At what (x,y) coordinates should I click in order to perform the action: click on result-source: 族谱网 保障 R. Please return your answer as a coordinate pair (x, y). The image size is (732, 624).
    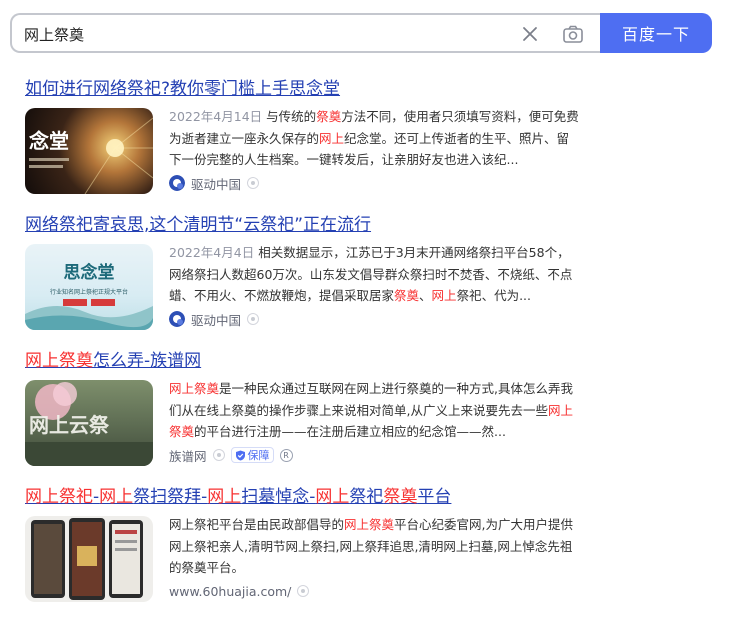
    Looking at the image, I should click on (231, 455).